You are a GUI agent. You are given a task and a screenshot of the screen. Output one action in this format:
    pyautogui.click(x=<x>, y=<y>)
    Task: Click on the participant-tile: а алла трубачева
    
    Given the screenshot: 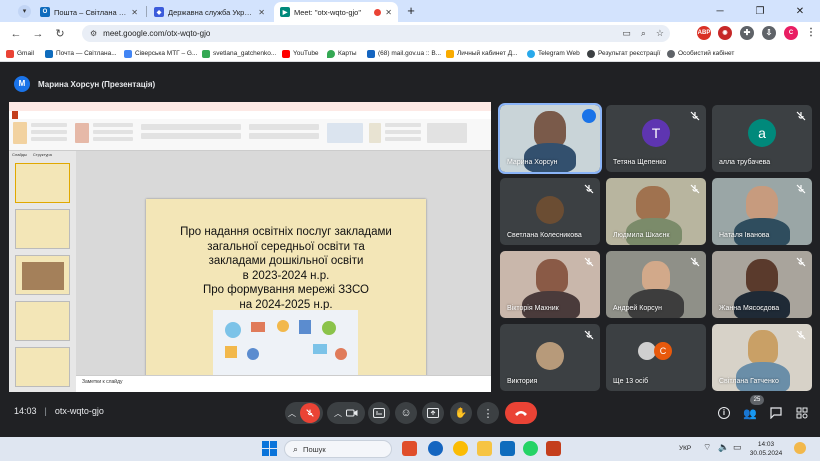 What is the action you would take?
    pyautogui.click(x=762, y=138)
    